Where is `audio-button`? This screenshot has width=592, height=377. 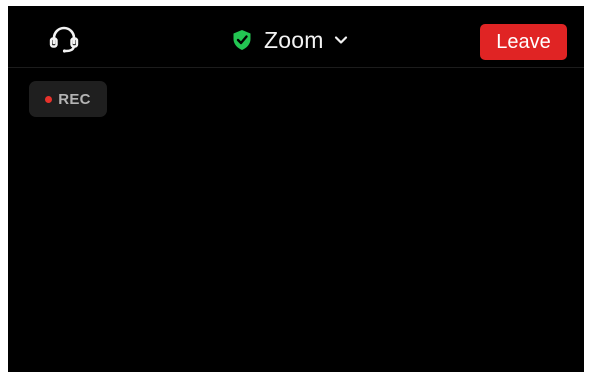 audio-button is located at coordinates (64, 39).